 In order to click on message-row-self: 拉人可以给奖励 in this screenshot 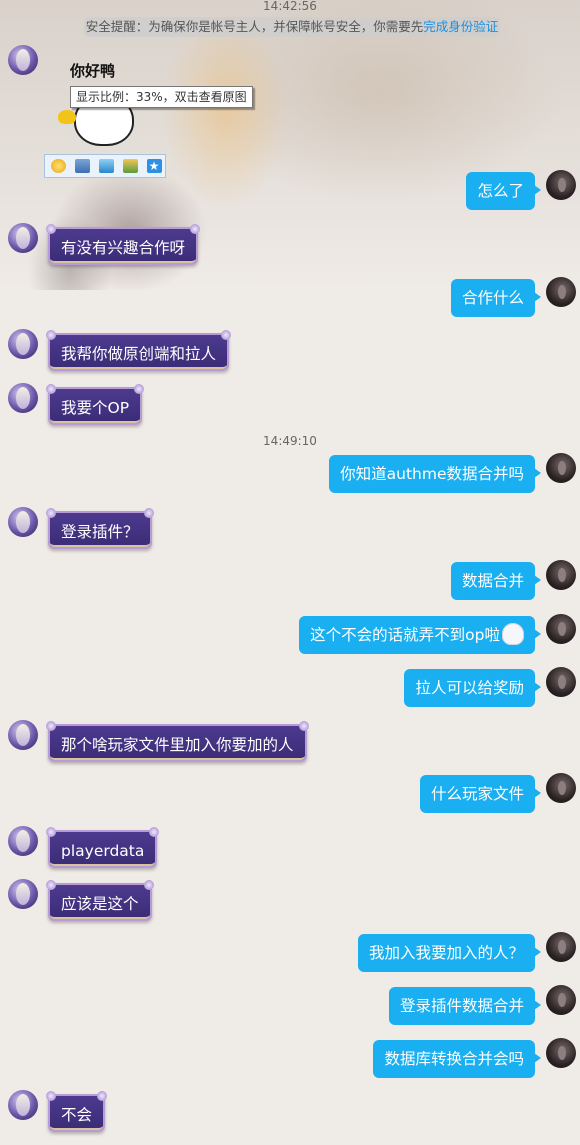, I will do `click(290, 689)`.